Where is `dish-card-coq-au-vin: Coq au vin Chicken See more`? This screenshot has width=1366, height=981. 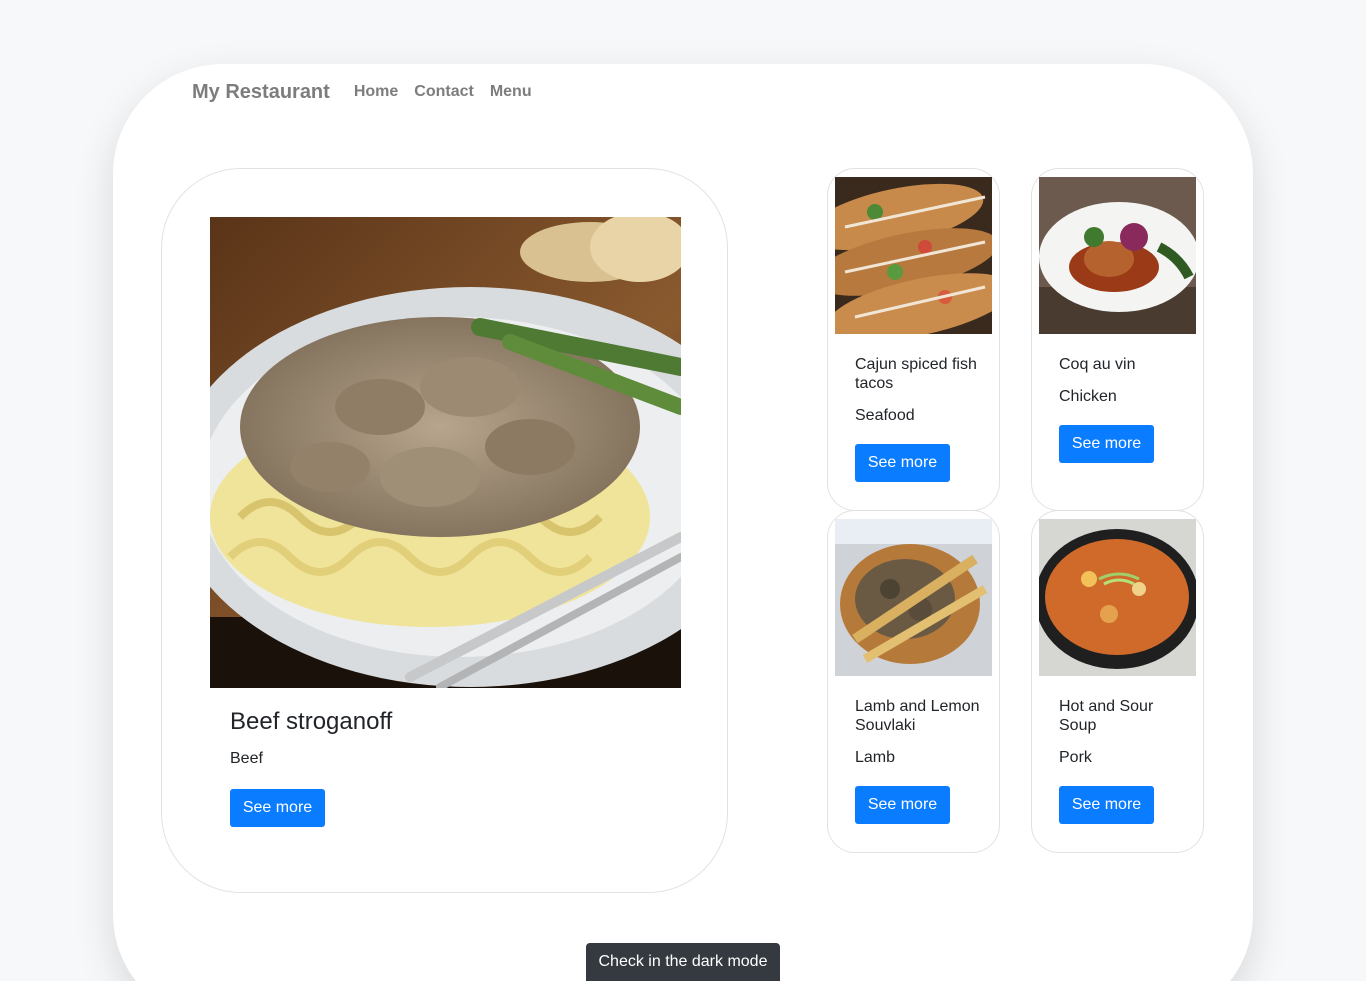 dish-card-coq-au-vin: Coq au vin Chicken See more is located at coordinates (1117, 339).